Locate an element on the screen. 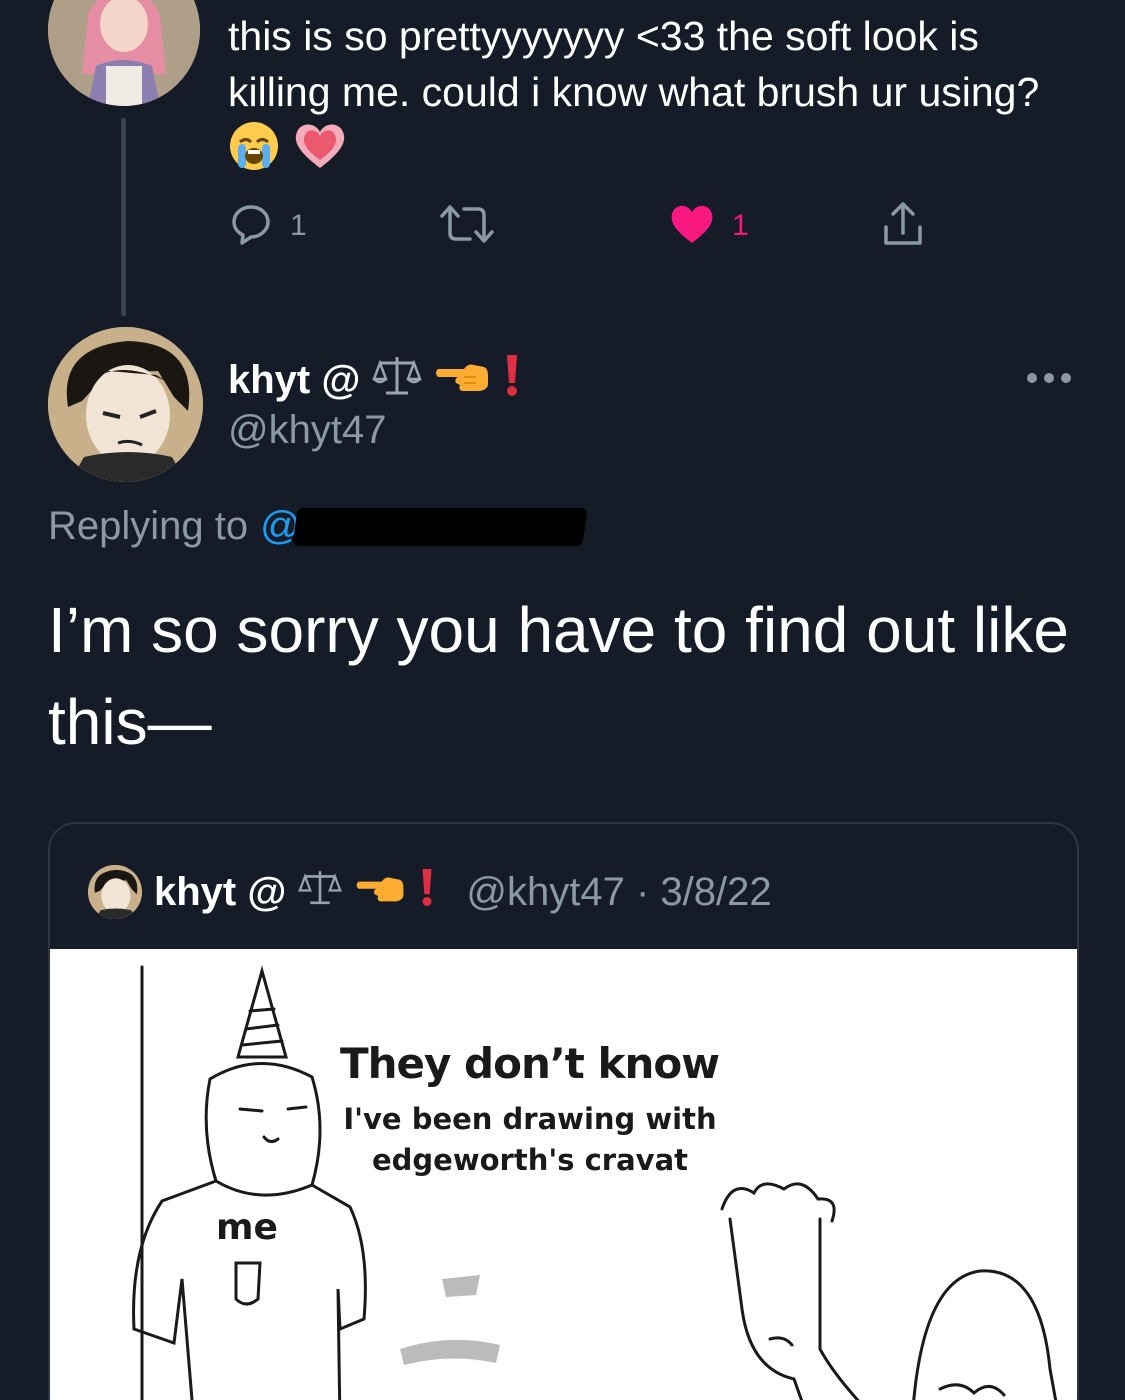 Image resolution: width=1125 pixels, height=1400 pixels. redaction-scribble is located at coordinates (440, 526).